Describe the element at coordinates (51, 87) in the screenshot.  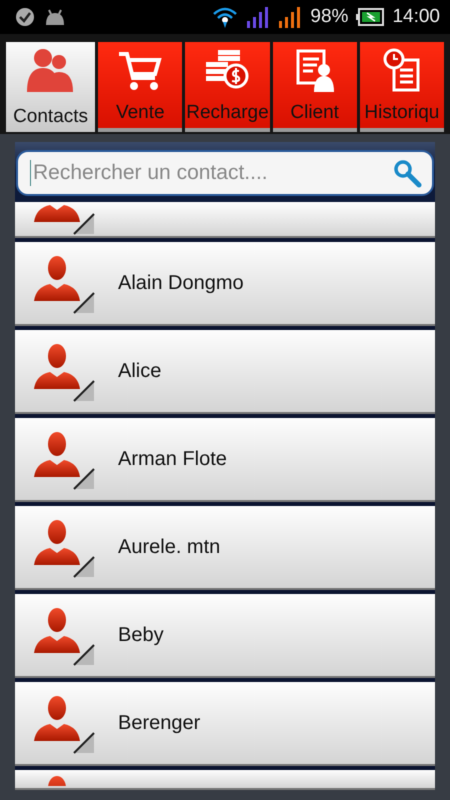
I see `tab: Contacts` at that location.